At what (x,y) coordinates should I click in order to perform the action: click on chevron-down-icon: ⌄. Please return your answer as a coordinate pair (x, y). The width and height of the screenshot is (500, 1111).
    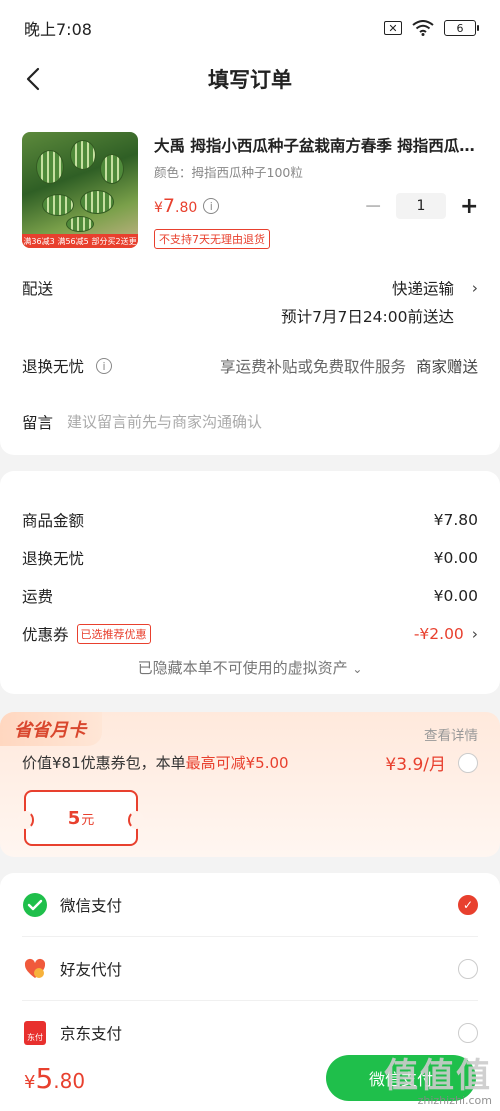
    Looking at the image, I should click on (357, 669).